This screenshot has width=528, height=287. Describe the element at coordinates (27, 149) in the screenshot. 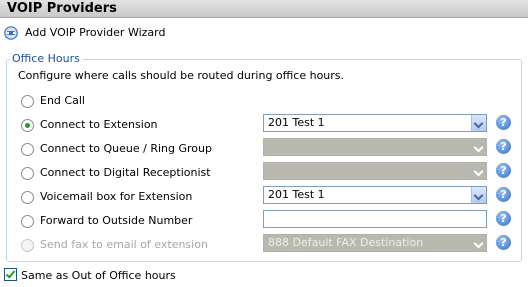

I see `connect-to-queue-radio` at that location.